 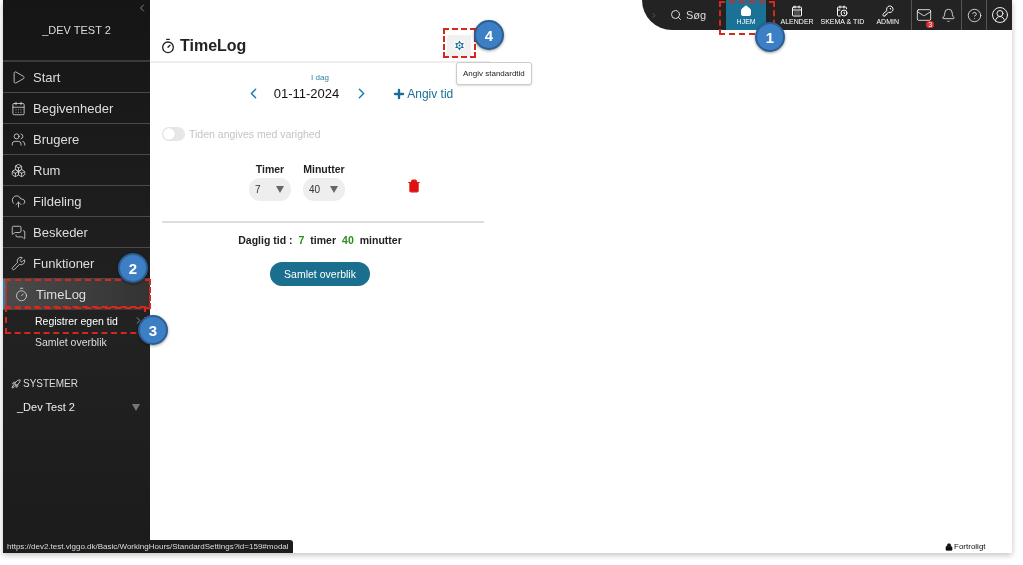 What do you see at coordinates (923, 15) in the screenshot?
I see `mail-icon` at bounding box center [923, 15].